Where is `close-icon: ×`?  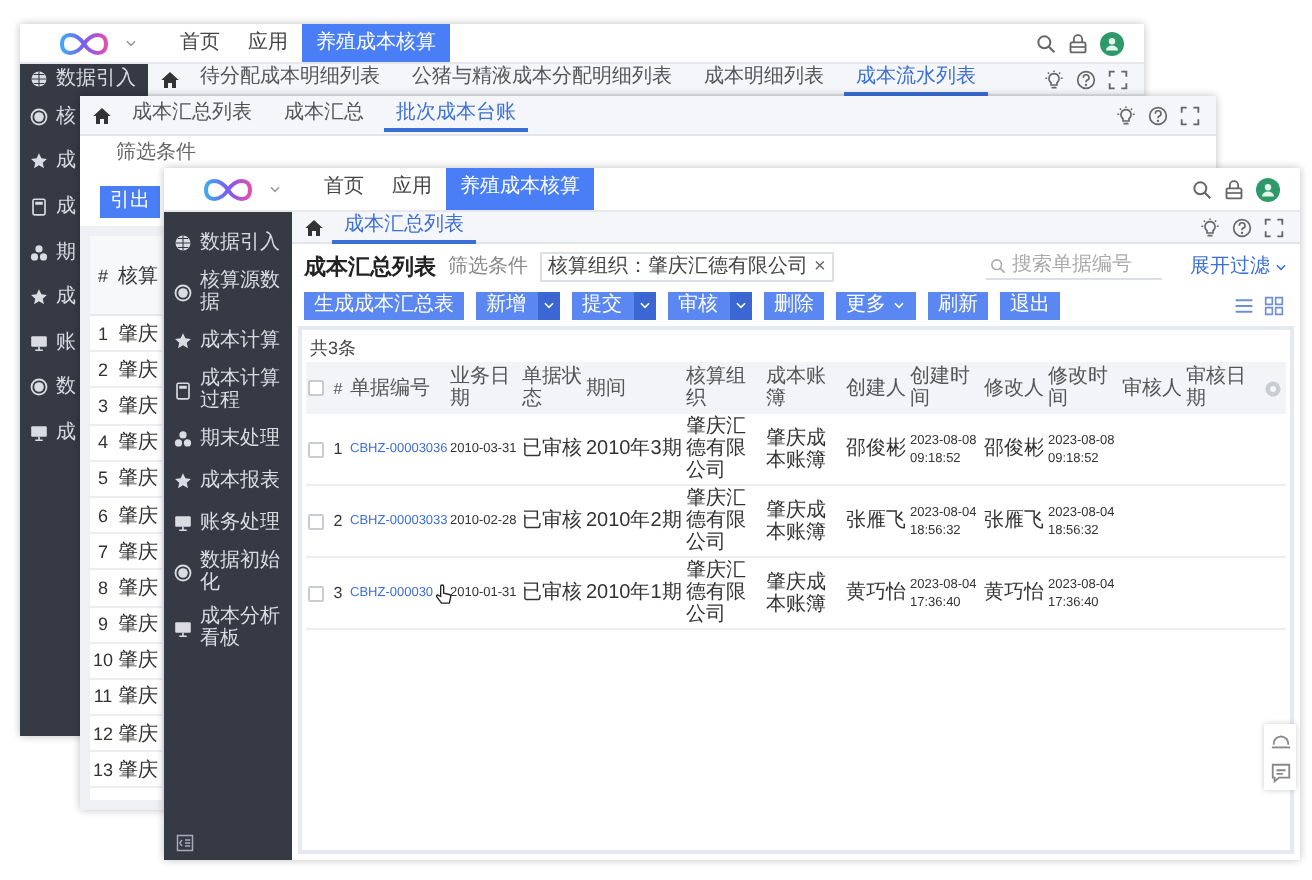 close-icon: × is located at coordinates (820, 266).